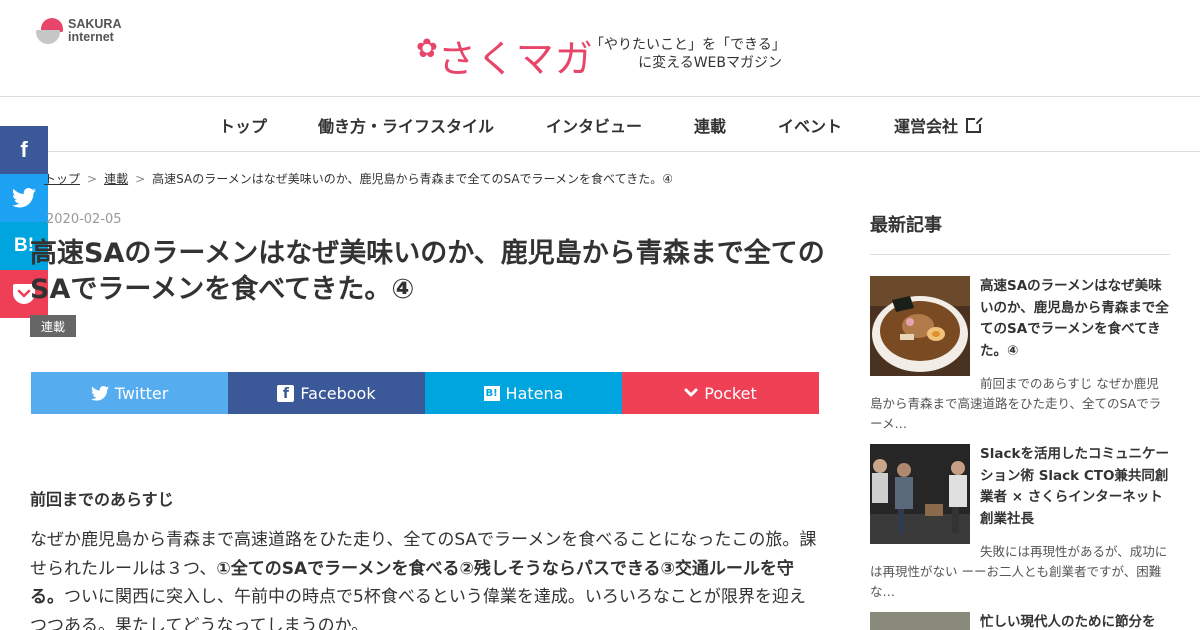 The height and width of the screenshot is (630, 1200). I want to click on site-name: さくマガ, so click(515, 59).